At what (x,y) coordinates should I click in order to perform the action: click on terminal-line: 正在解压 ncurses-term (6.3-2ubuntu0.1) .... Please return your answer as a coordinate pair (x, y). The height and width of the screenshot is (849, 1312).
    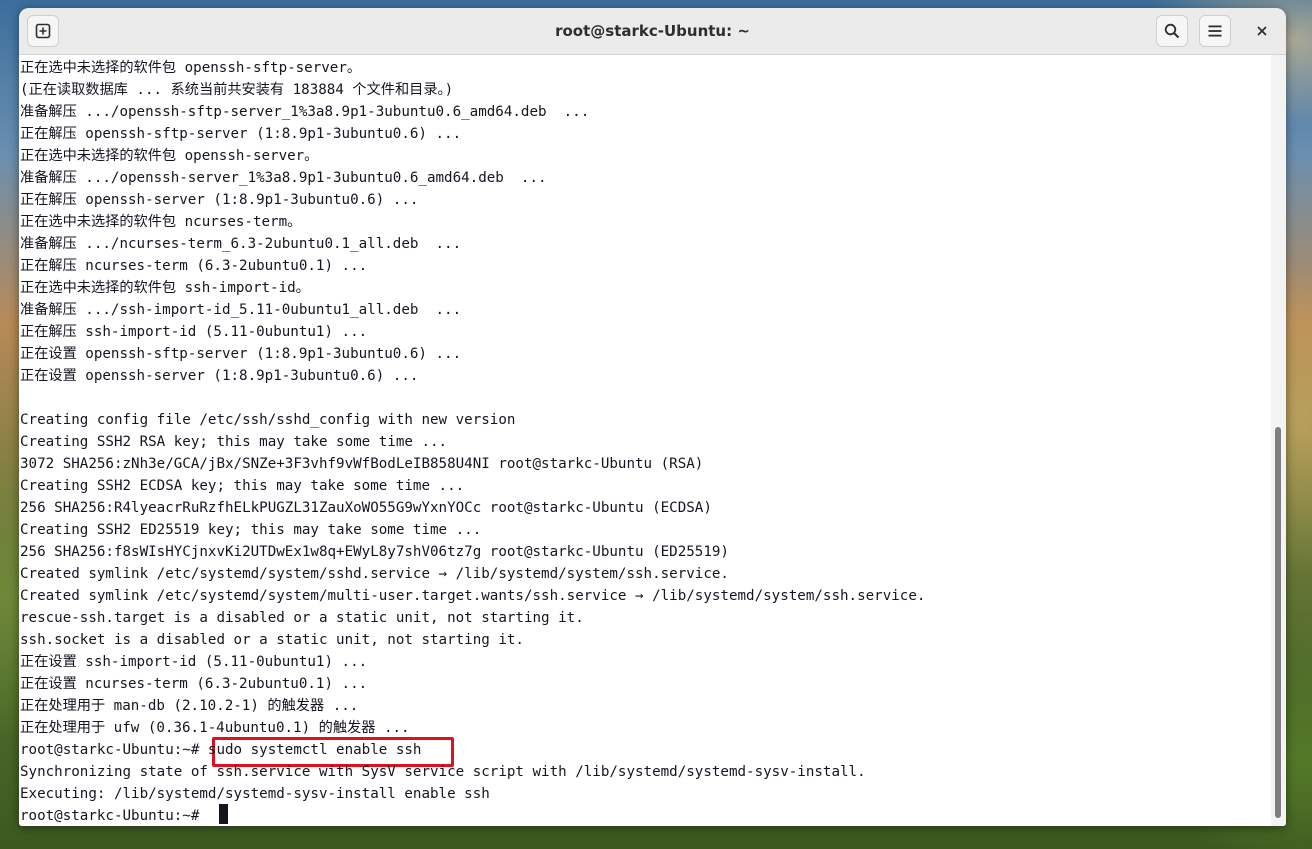
    Looking at the image, I should click on (194, 266).